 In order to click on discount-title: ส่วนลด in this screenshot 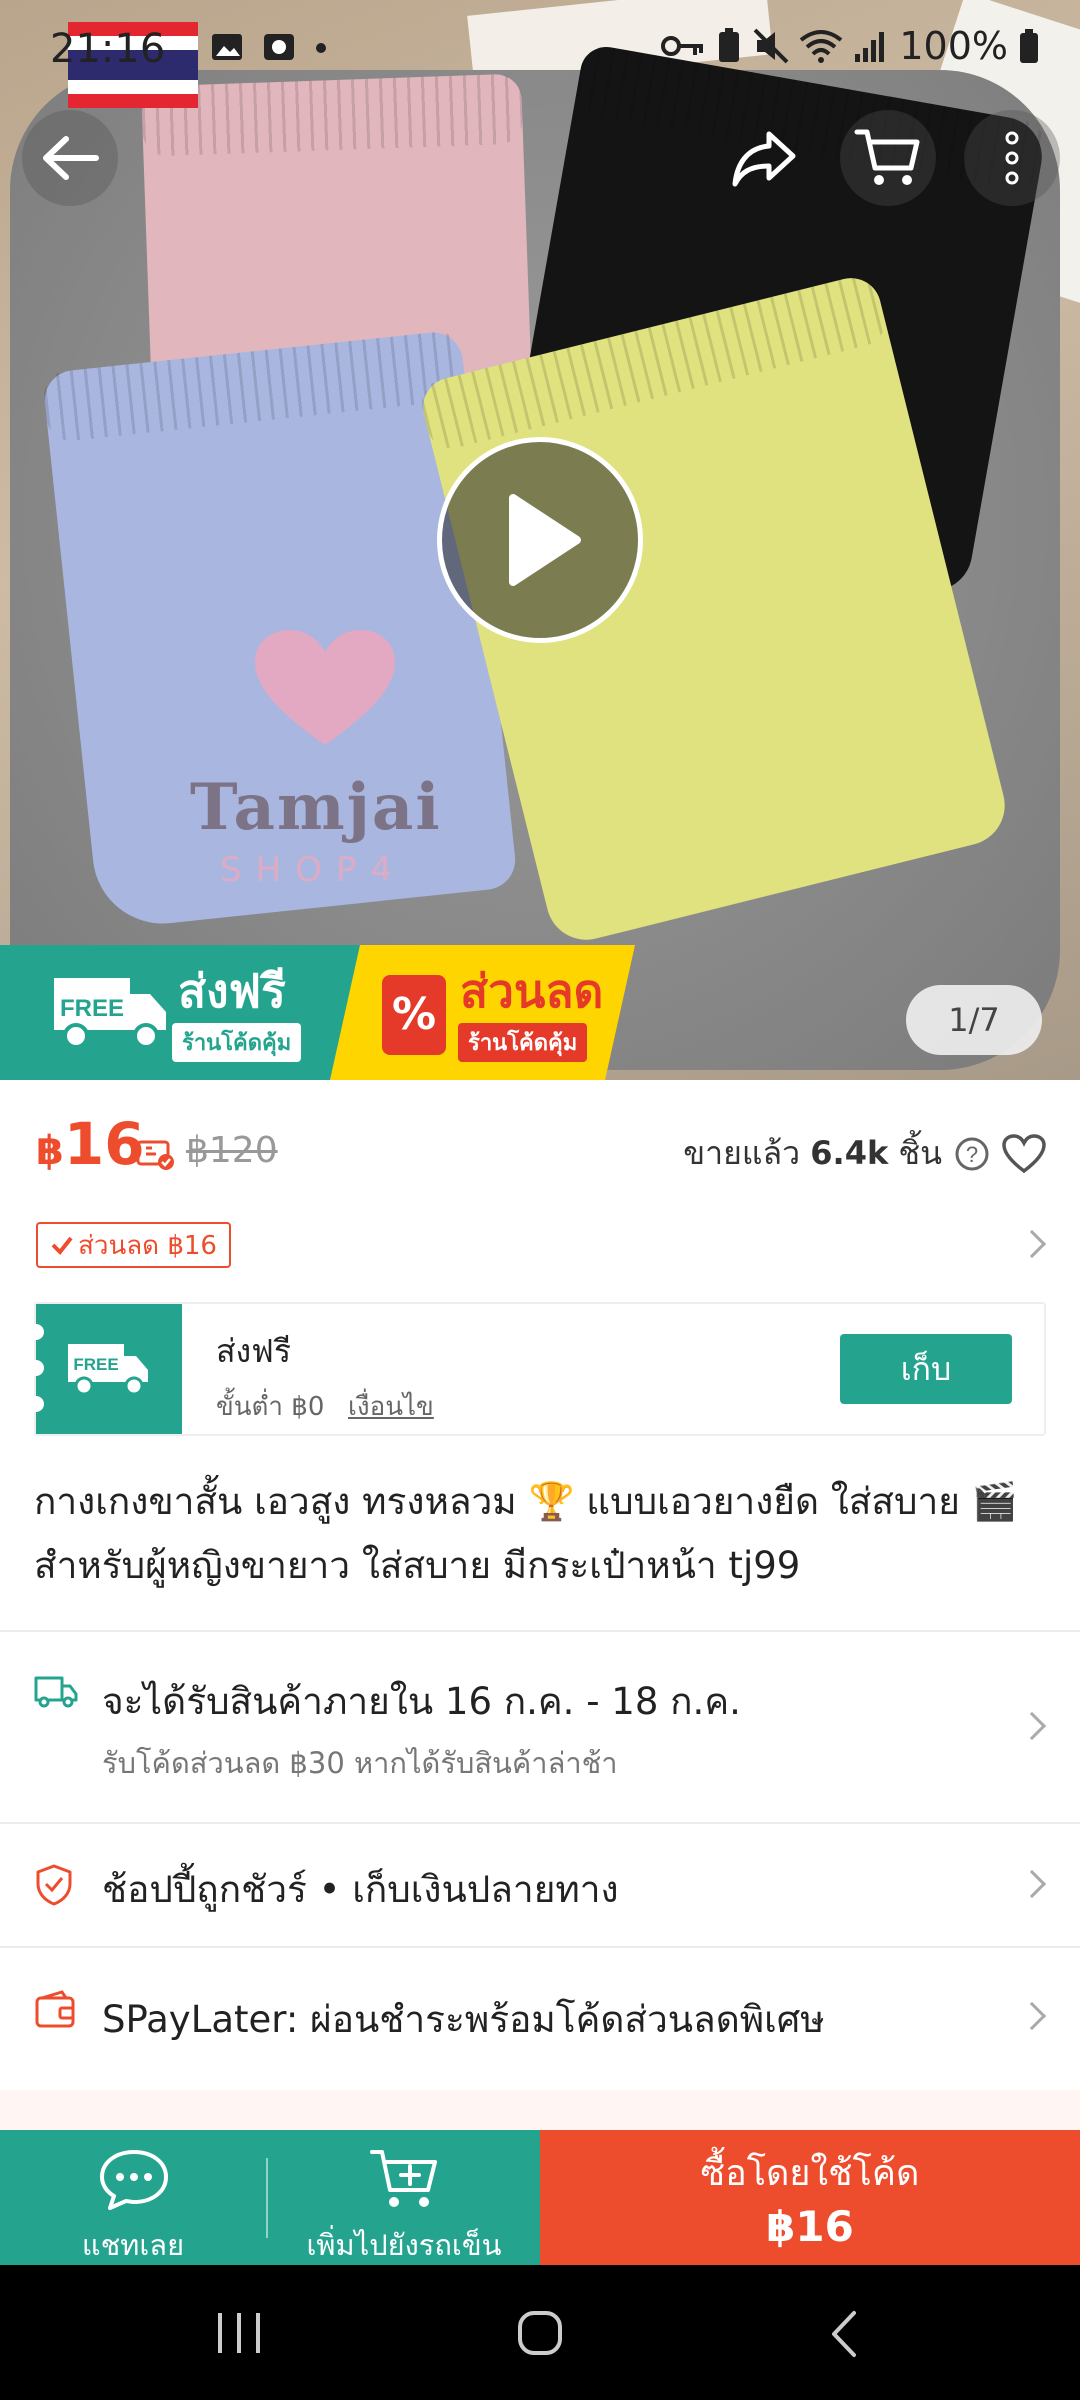, I will do `click(532, 991)`.